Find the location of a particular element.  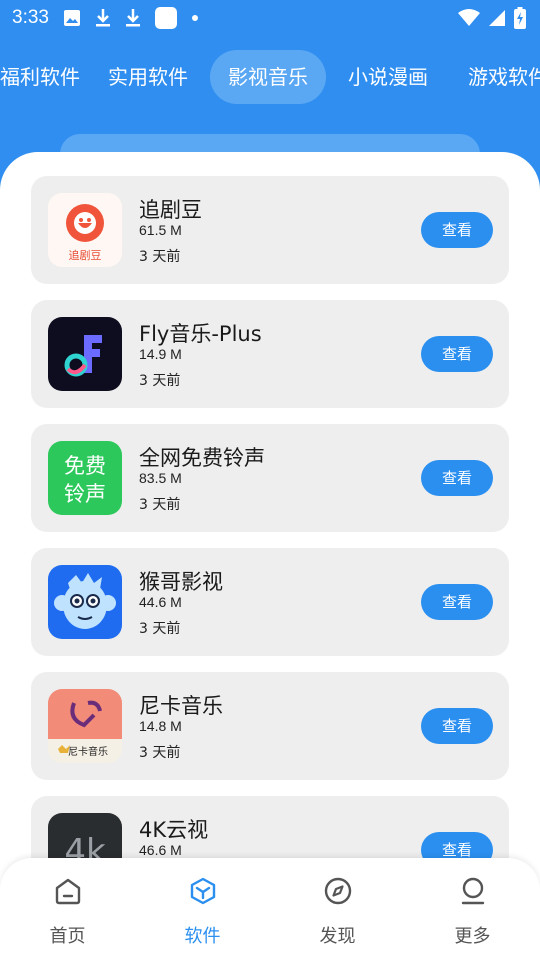

app-size: 83.5 M is located at coordinates (160, 478).